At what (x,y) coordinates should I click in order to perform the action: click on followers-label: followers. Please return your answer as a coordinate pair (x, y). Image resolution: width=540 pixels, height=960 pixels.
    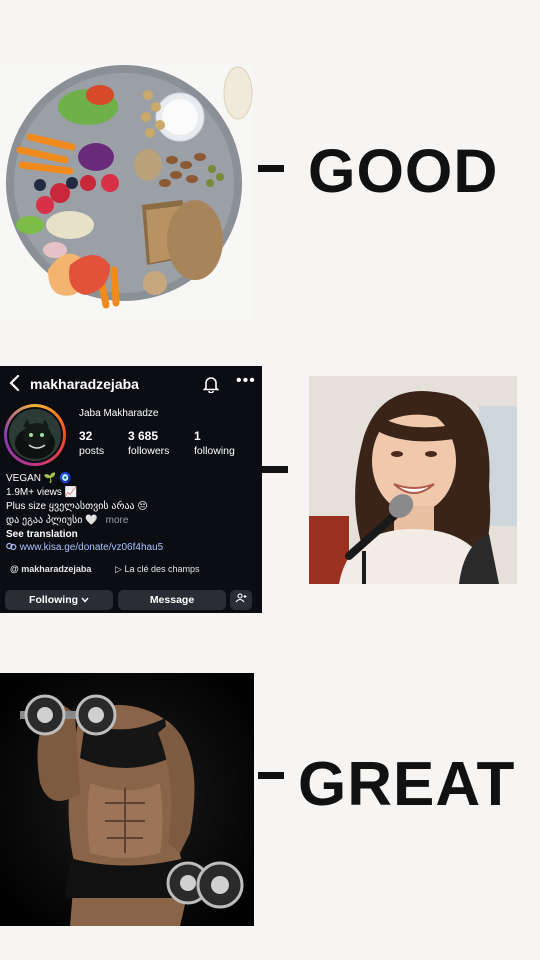
    Looking at the image, I should click on (149, 451).